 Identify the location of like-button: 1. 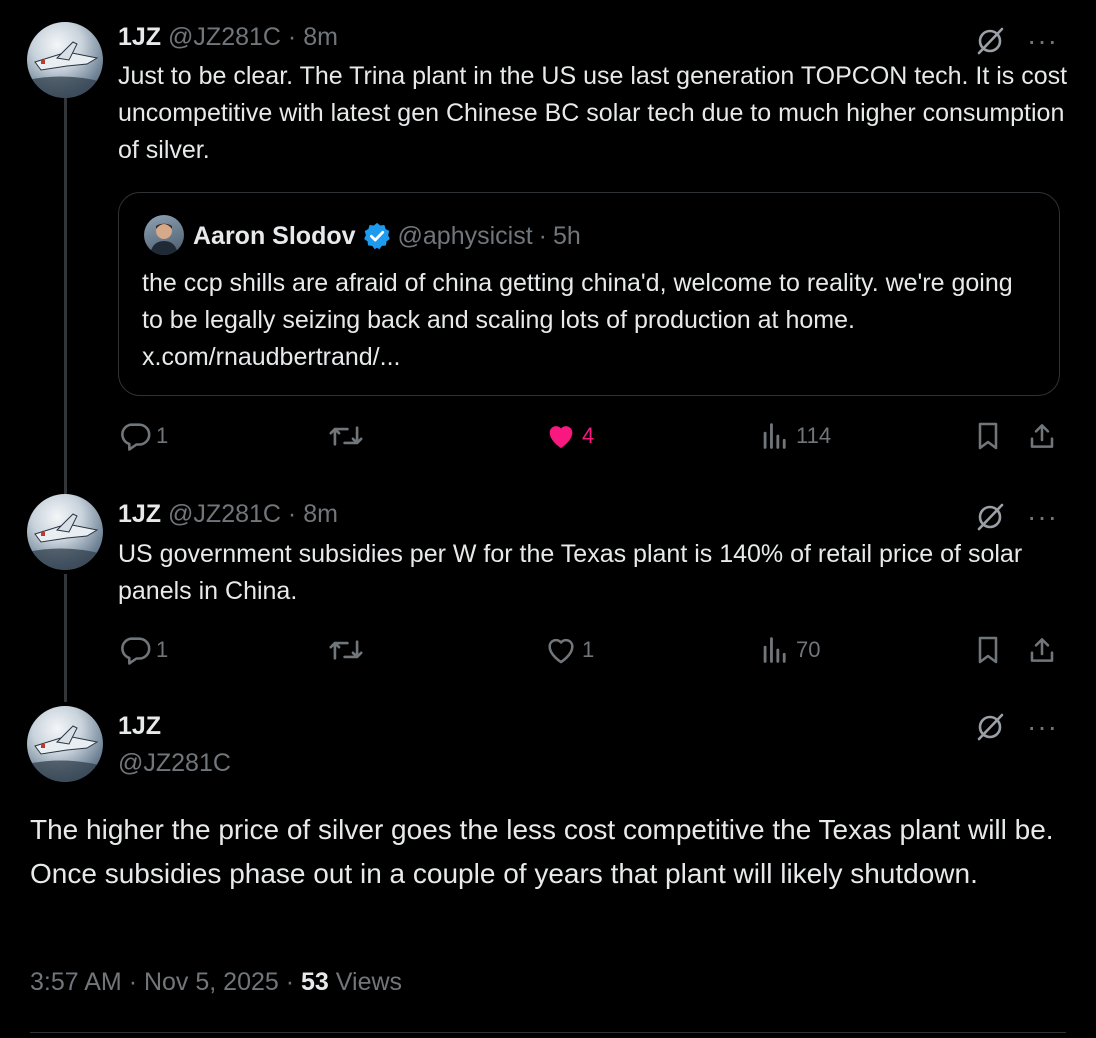
(569, 650).